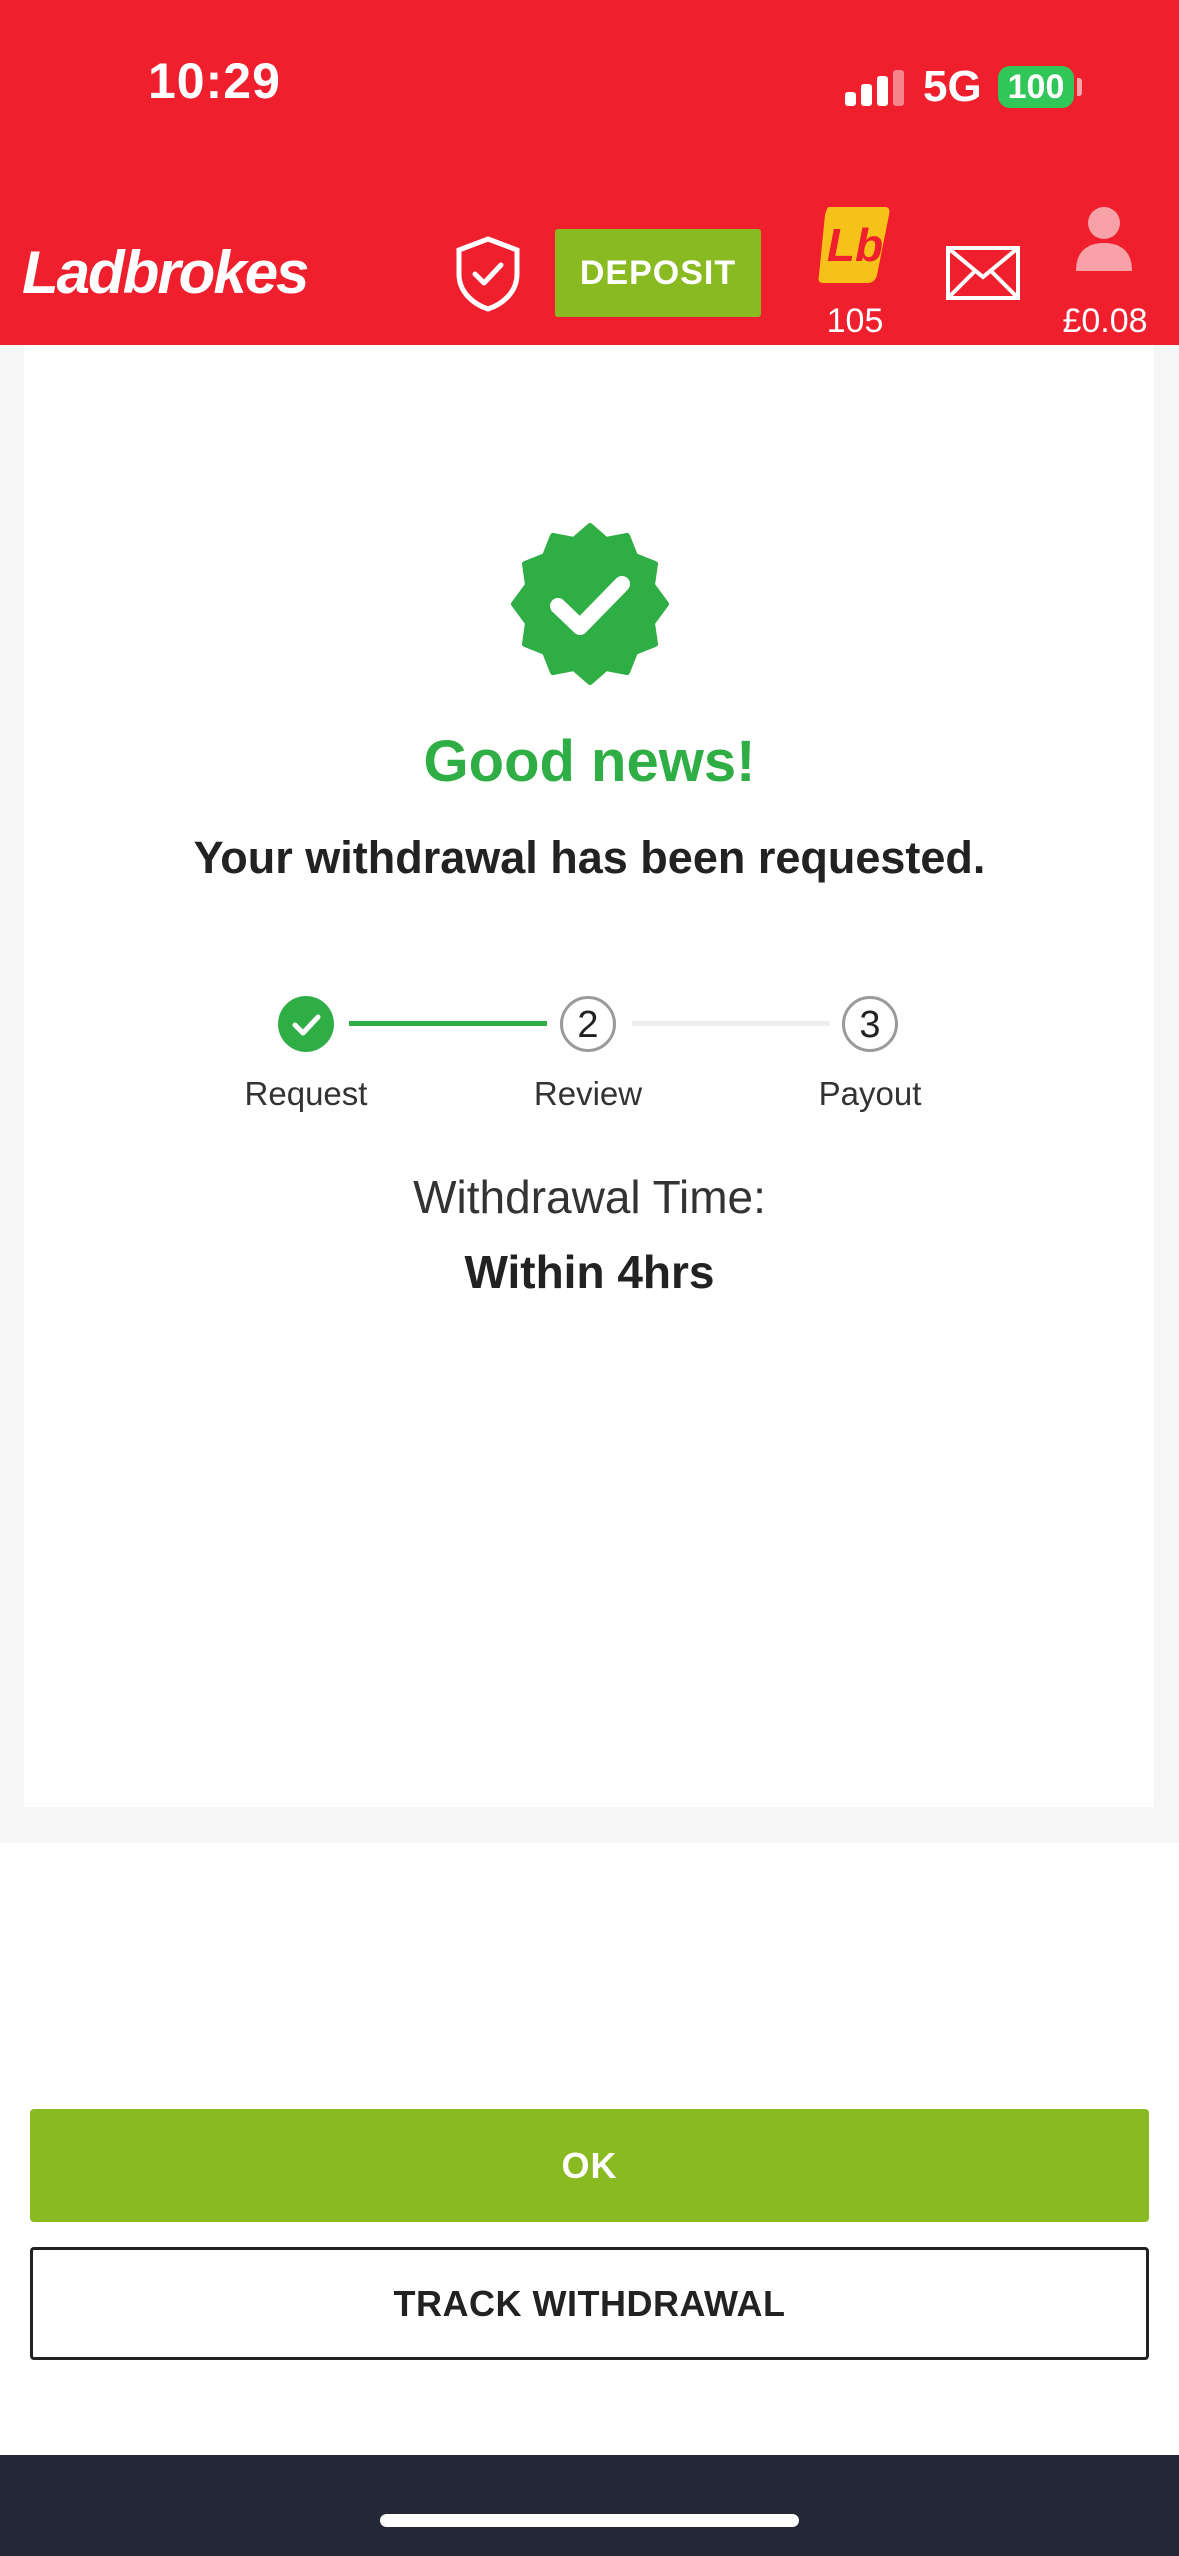 The height and width of the screenshot is (2556, 1179). What do you see at coordinates (589, 2165) in the screenshot?
I see `ok-button: OK` at bounding box center [589, 2165].